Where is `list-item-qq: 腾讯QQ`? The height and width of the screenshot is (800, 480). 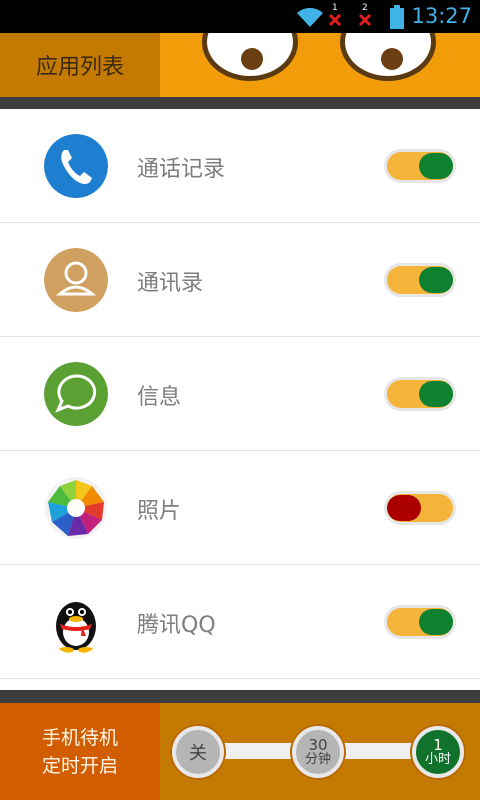 list-item-qq: 腾讯QQ is located at coordinates (240, 622).